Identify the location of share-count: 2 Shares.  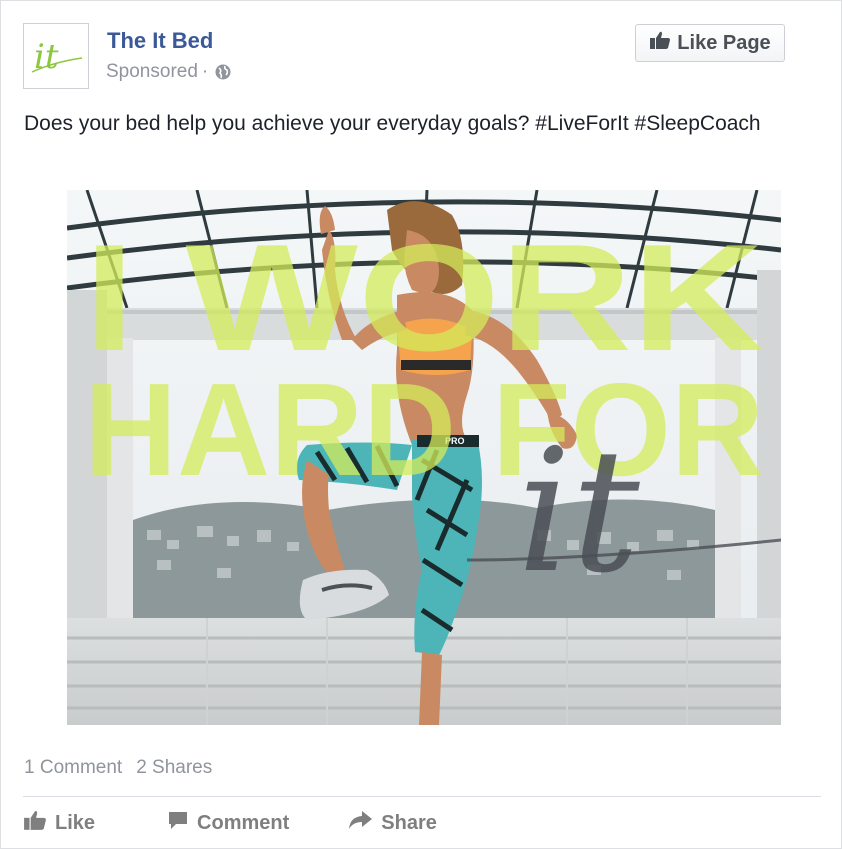
(174, 768).